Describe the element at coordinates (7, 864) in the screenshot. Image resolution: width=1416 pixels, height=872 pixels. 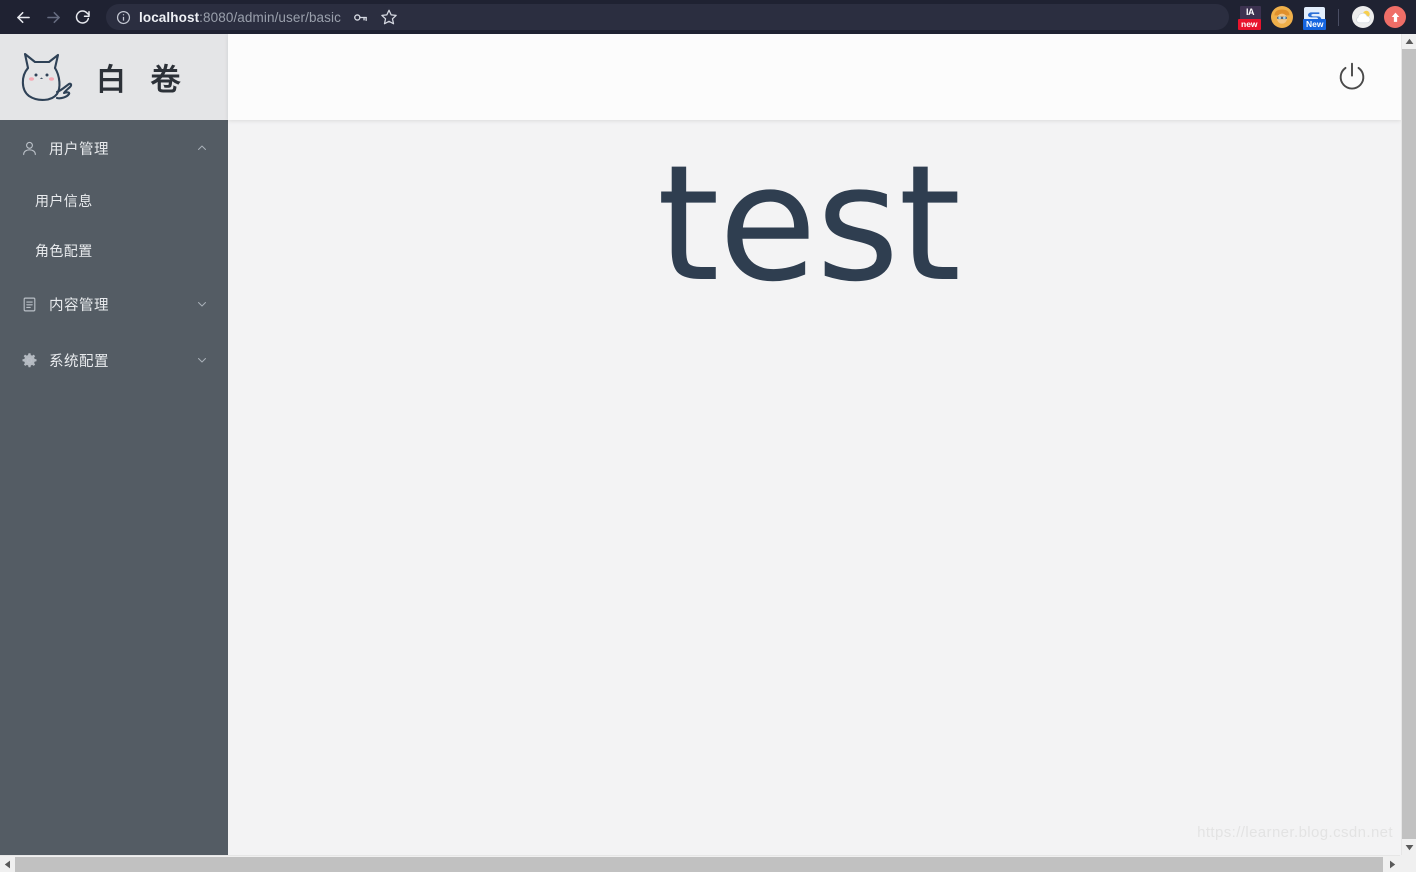
I see `scroll-left-arrow` at that location.